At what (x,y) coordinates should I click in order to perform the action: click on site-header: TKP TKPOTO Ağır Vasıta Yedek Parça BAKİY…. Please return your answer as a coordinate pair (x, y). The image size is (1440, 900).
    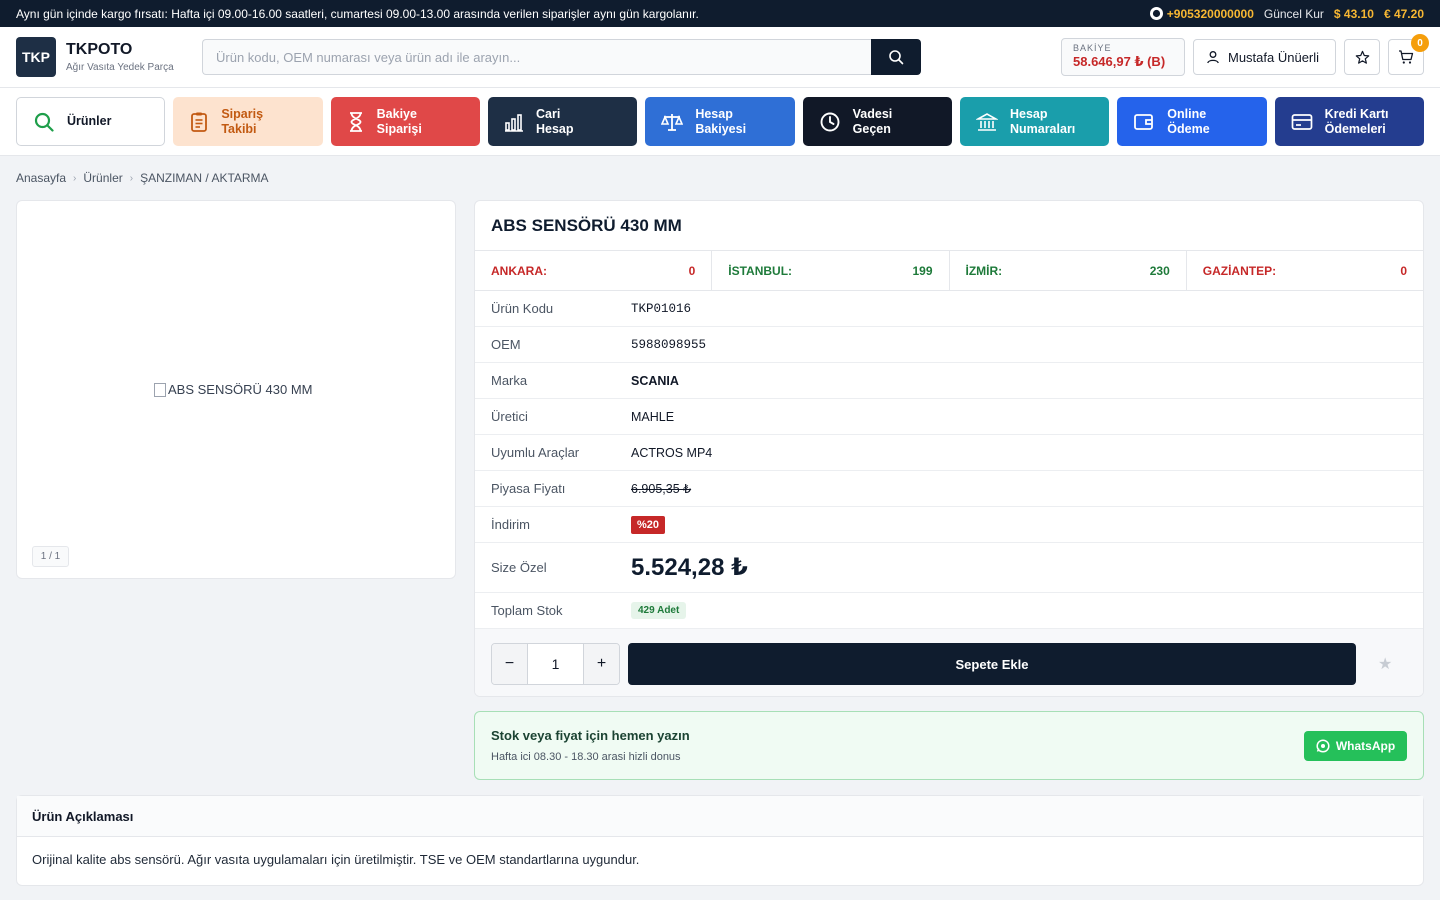
    Looking at the image, I should click on (720, 57).